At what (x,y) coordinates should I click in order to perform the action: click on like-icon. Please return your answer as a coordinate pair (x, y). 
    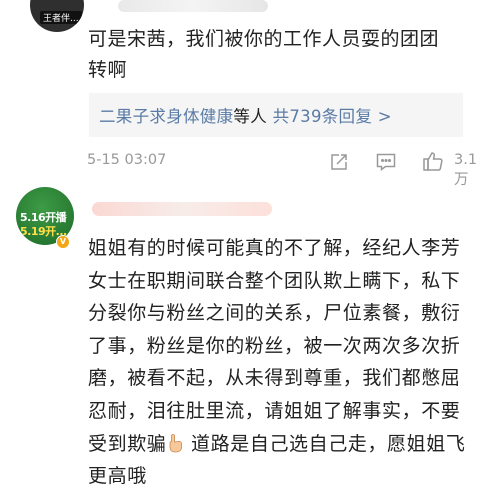
    Looking at the image, I should click on (433, 163).